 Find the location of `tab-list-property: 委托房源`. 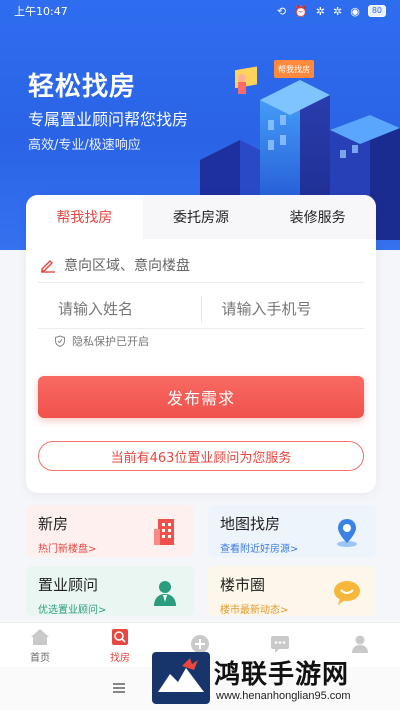

tab-list-property: 委托房源 is located at coordinates (201, 217).